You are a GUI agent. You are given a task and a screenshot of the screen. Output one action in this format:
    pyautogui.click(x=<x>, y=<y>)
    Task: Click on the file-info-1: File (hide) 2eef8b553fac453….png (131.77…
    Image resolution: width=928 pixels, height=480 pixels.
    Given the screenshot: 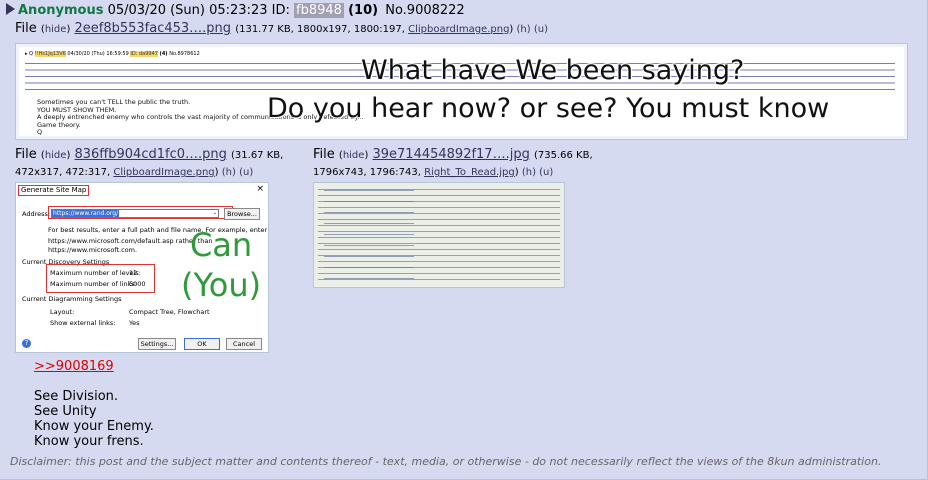 What is the action you would take?
    pyautogui.click(x=281, y=28)
    